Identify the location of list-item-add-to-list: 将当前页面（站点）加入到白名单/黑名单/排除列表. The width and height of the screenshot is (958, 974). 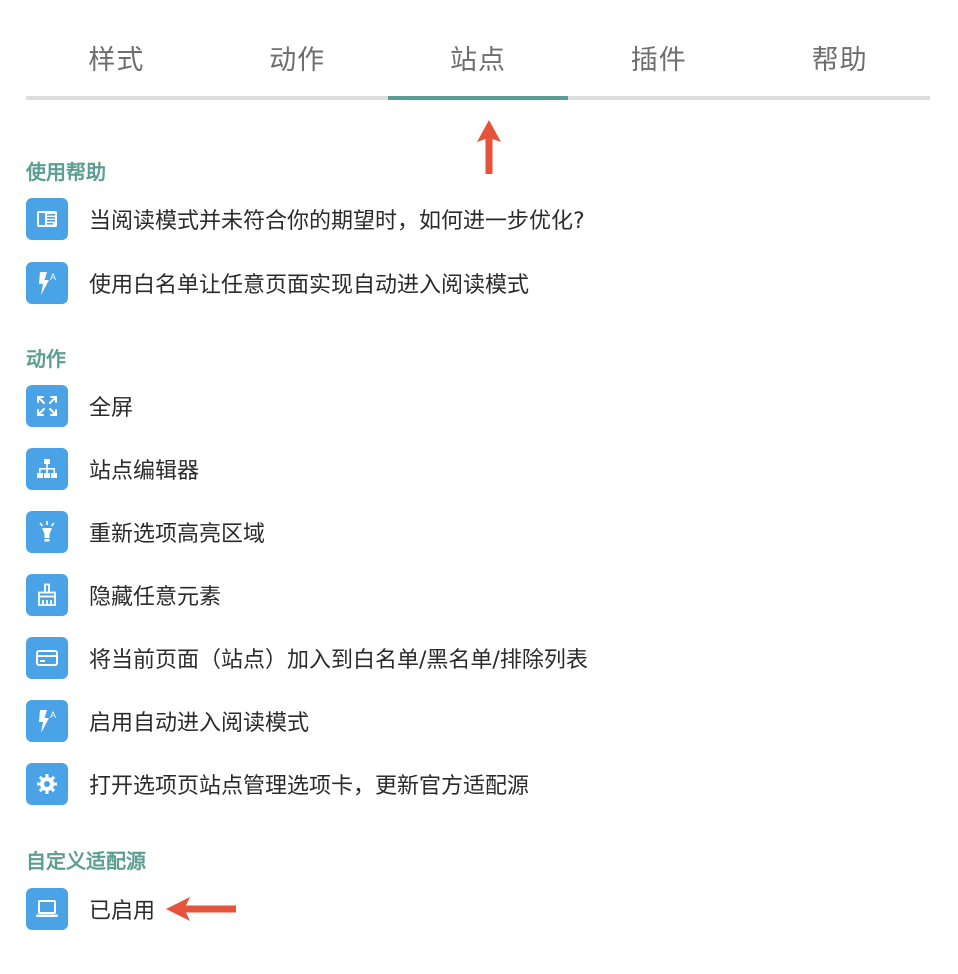
(466, 658).